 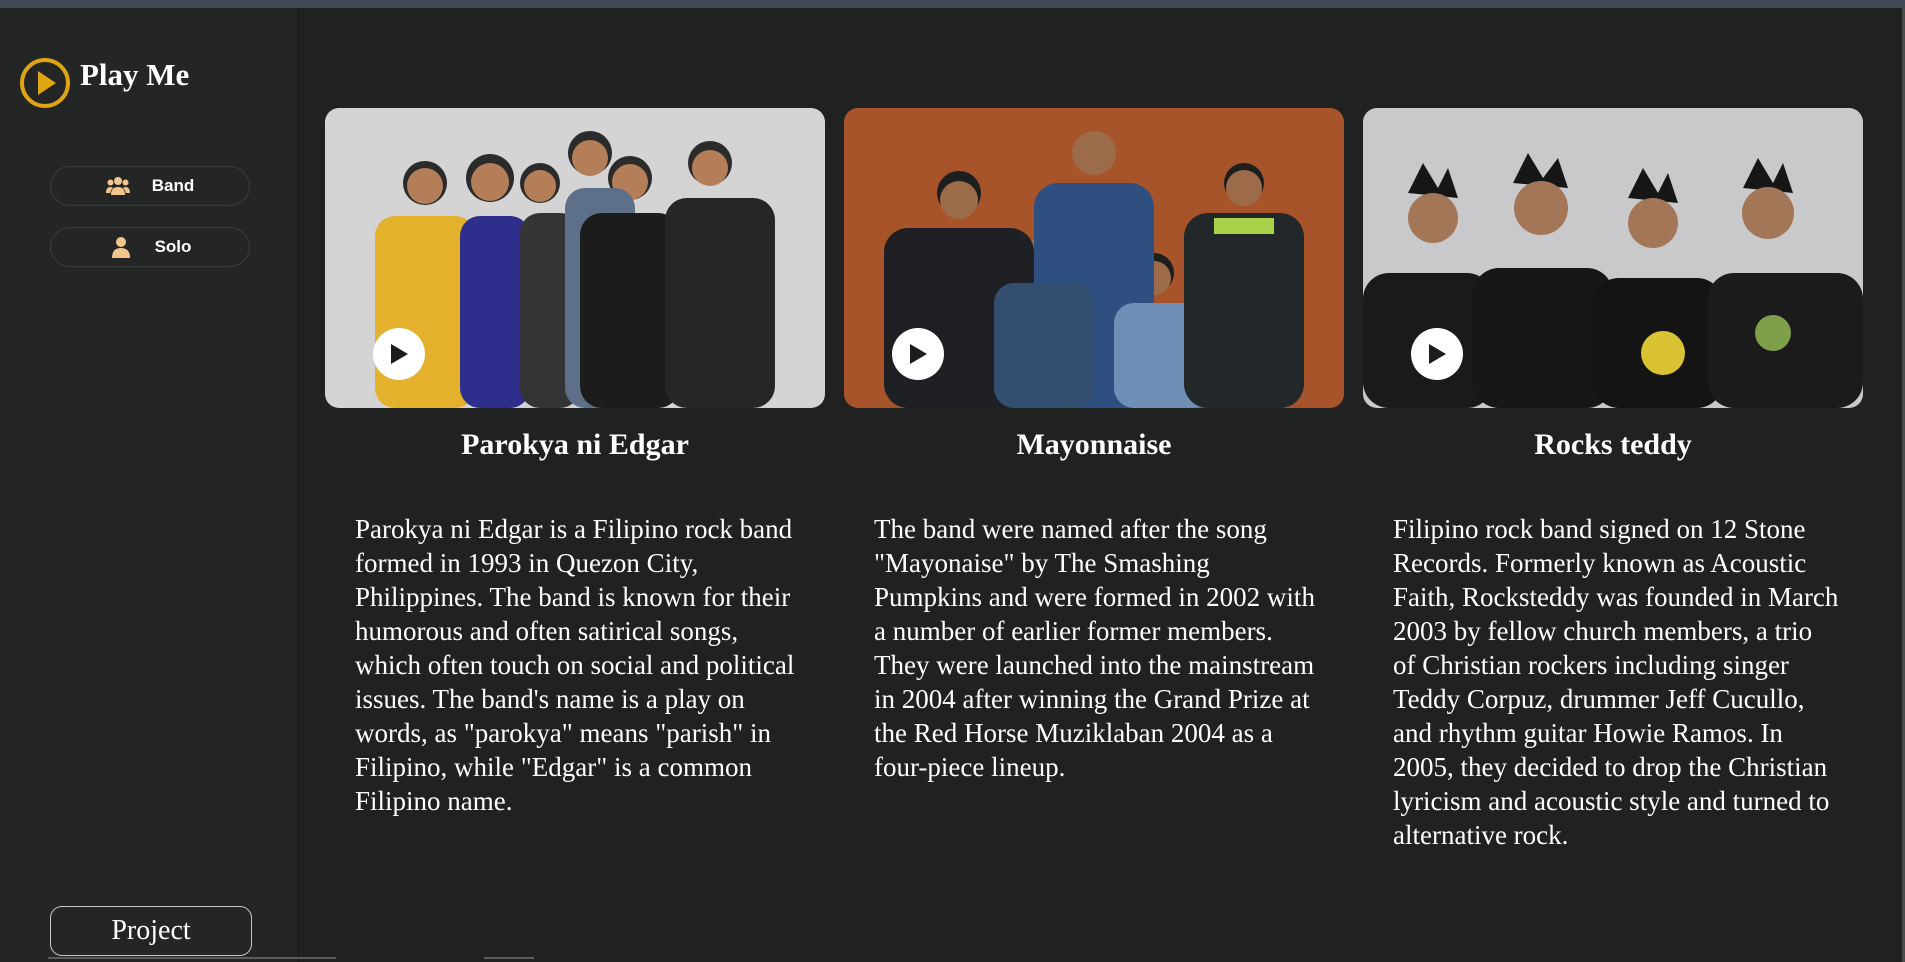 What do you see at coordinates (952, 4) in the screenshot?
I see `window-top-bar` at bounding box center [952, 4].